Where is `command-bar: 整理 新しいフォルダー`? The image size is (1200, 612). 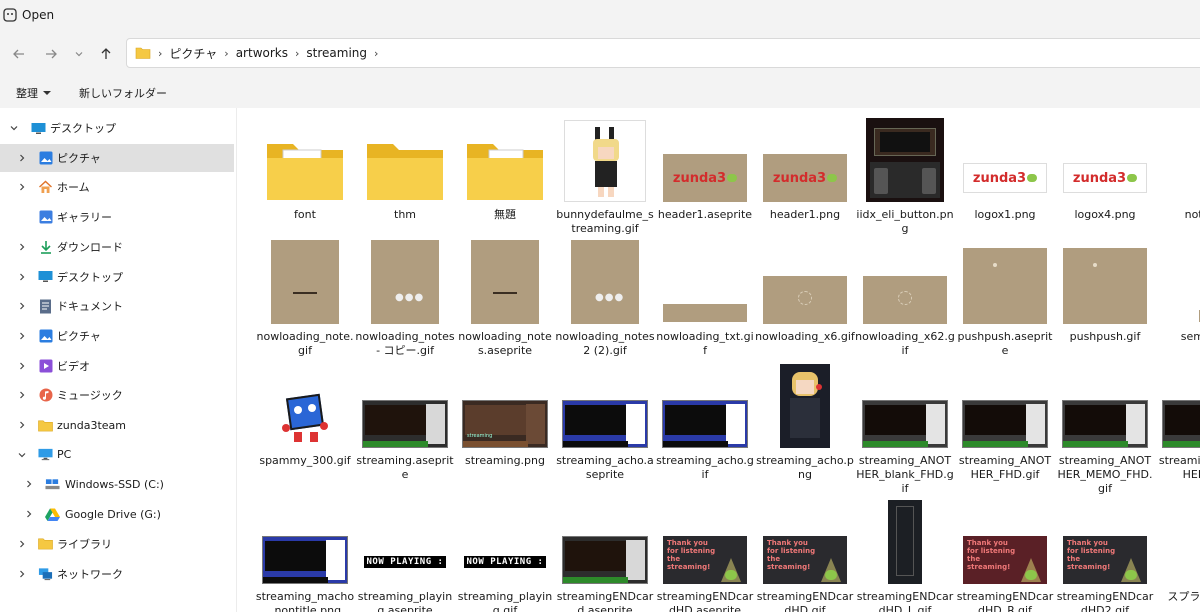
command-bar: 整理 新しいフォルダー is located at coordinates (600, 93).